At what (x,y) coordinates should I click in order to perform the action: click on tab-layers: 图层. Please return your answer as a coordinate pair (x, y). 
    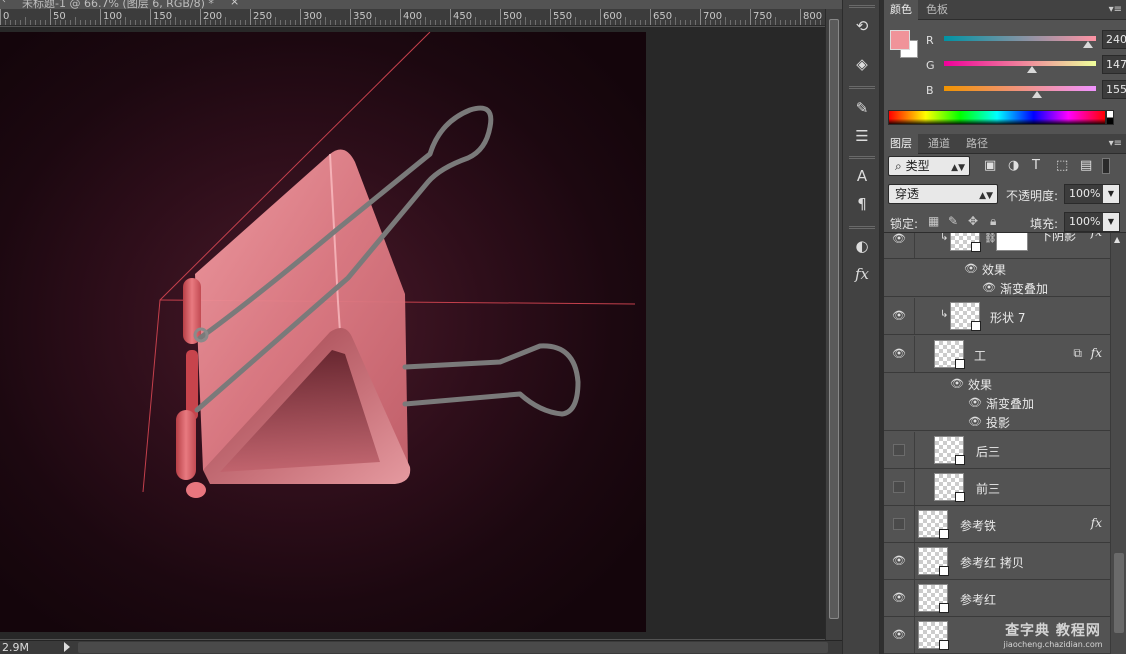
    Looking at the image, I should click on (901, 144).